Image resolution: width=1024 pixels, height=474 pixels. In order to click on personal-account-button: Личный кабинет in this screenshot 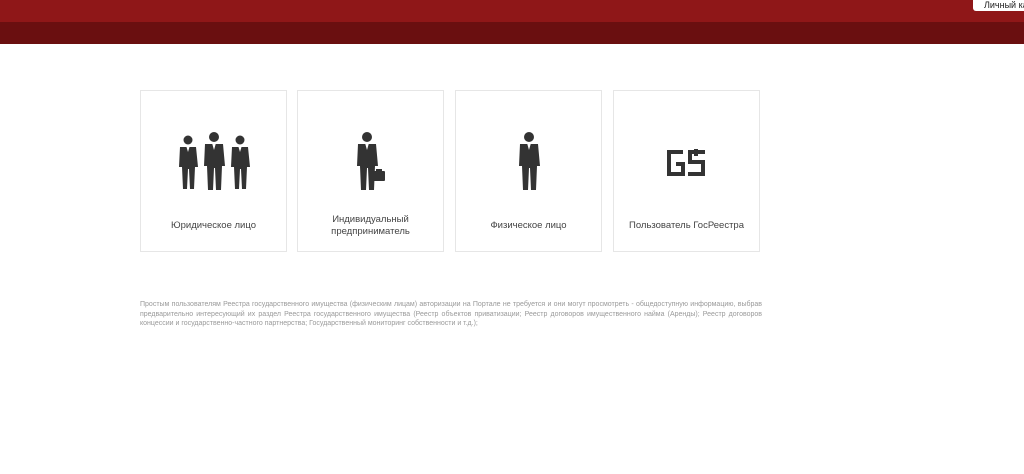, I will do `click(998, 5)`.